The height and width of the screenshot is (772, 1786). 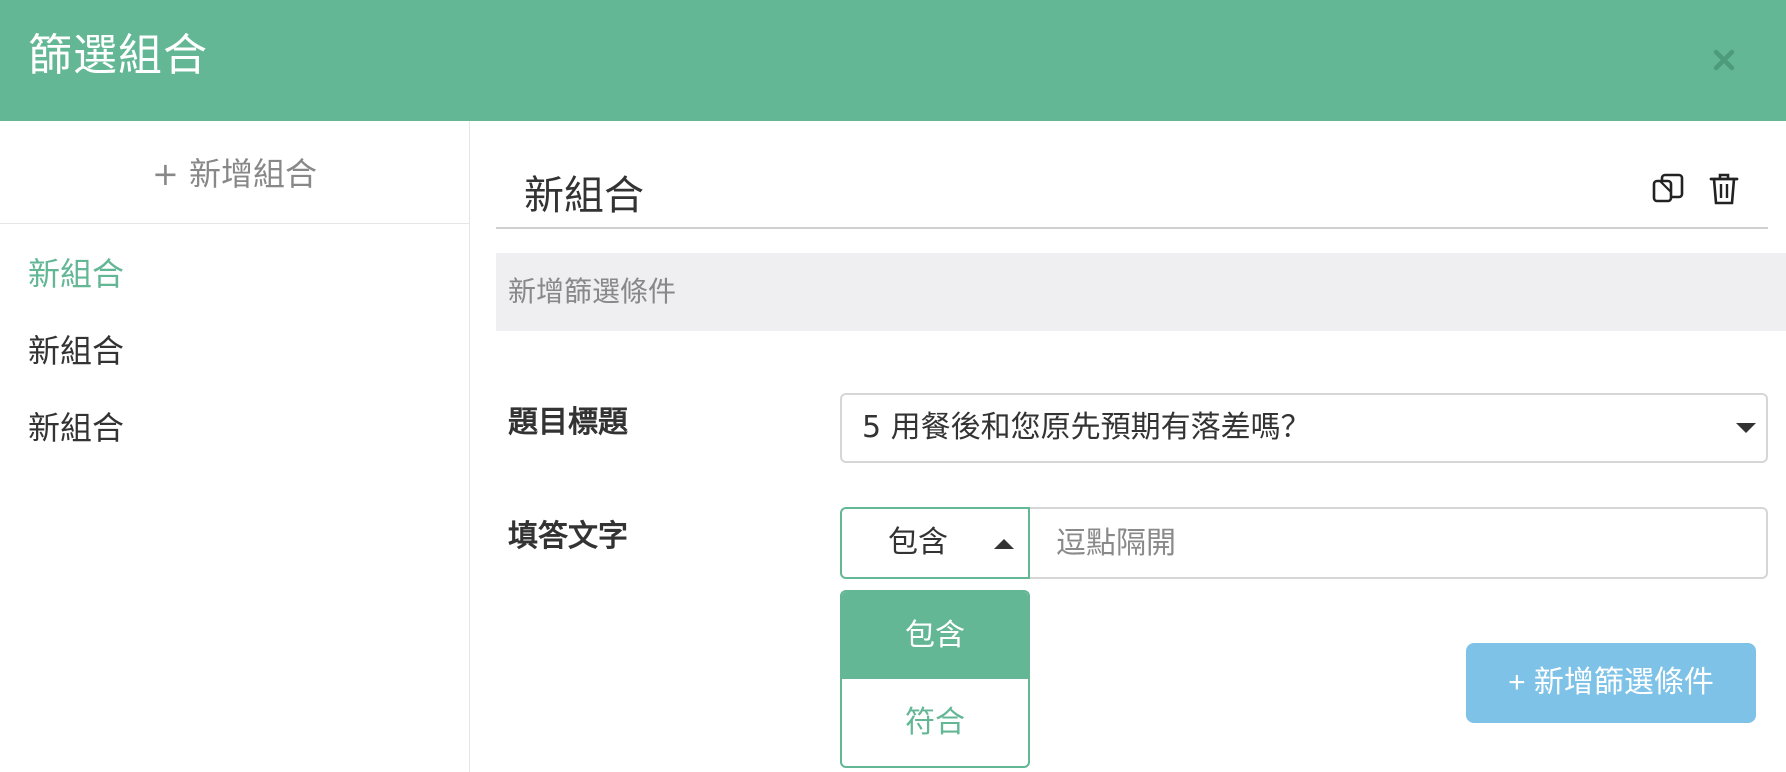 I want to click on close-icon, so click(x=1724, y=60).